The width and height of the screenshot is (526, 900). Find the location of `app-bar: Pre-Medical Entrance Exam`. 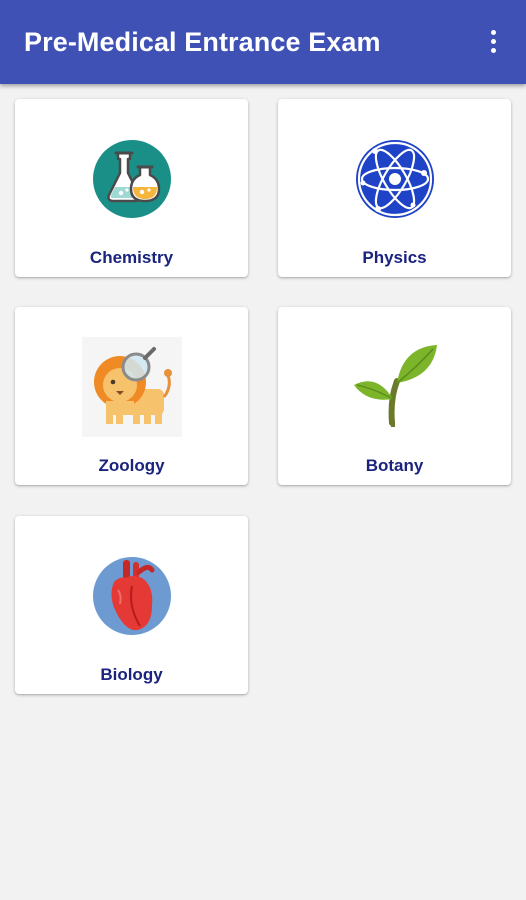

app-bar: Pre-Medical Entrance Exam is located at coordinates (263, 42).